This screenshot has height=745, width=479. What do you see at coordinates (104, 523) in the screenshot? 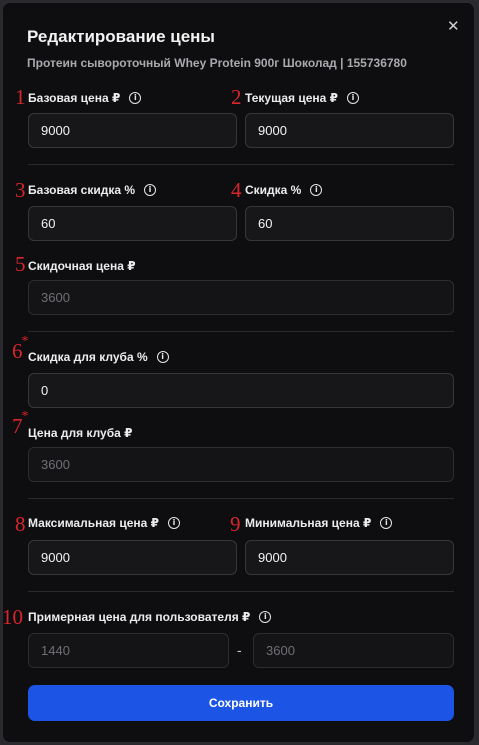
I see `max-price-label: Максимальная цена ₽ i` at bounding box center [104, 523].